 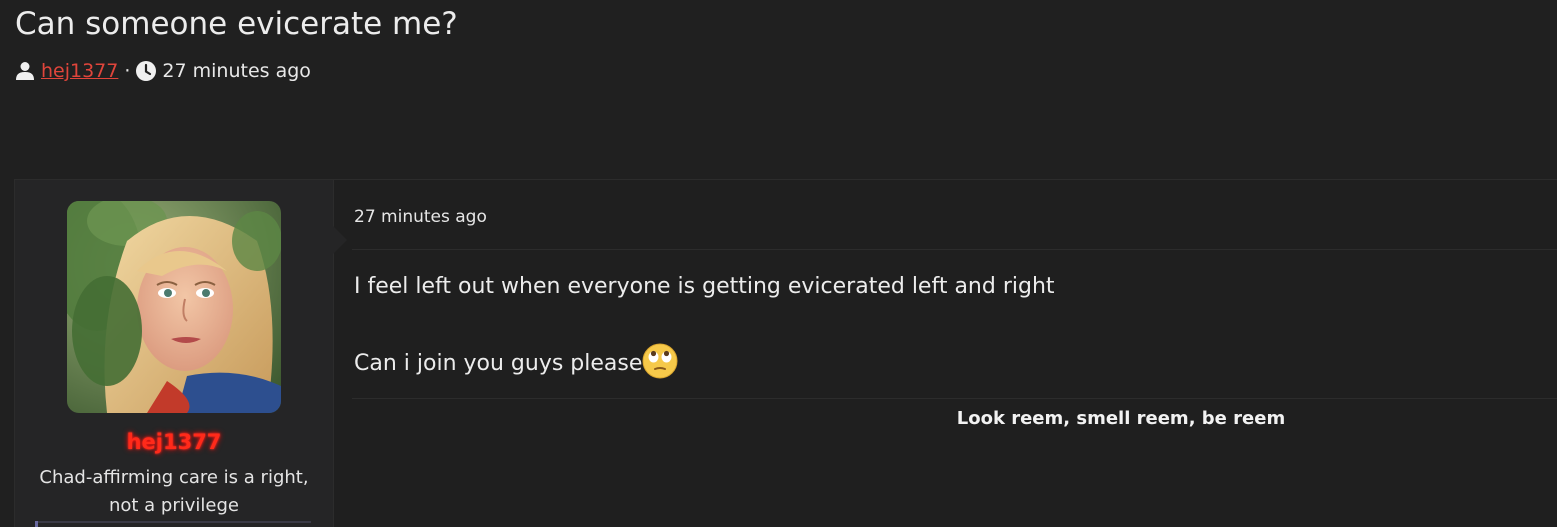 I want to click on clock-icon, so click(x=146, y=71).